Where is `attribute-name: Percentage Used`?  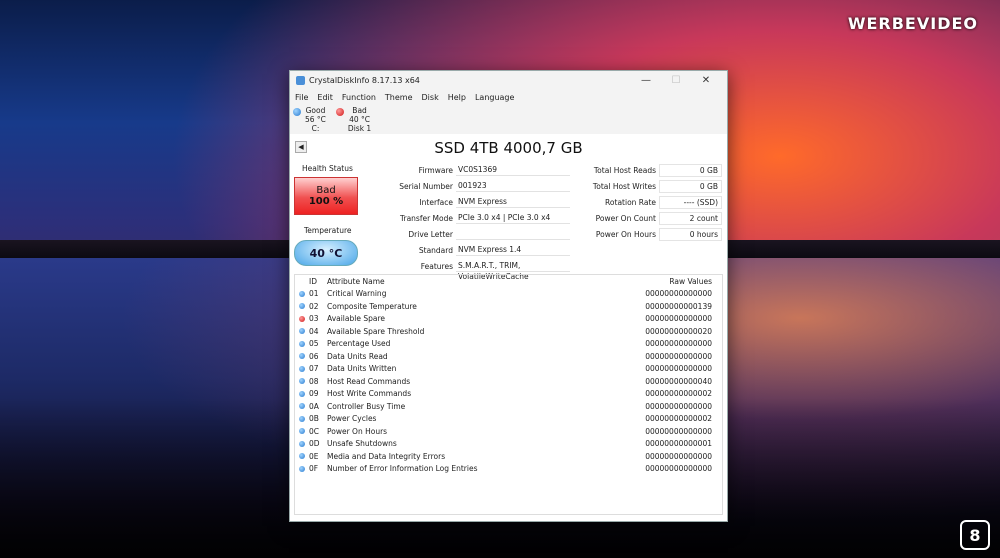
attribute-name: Percentage Used is located at coordinates (359, 344).